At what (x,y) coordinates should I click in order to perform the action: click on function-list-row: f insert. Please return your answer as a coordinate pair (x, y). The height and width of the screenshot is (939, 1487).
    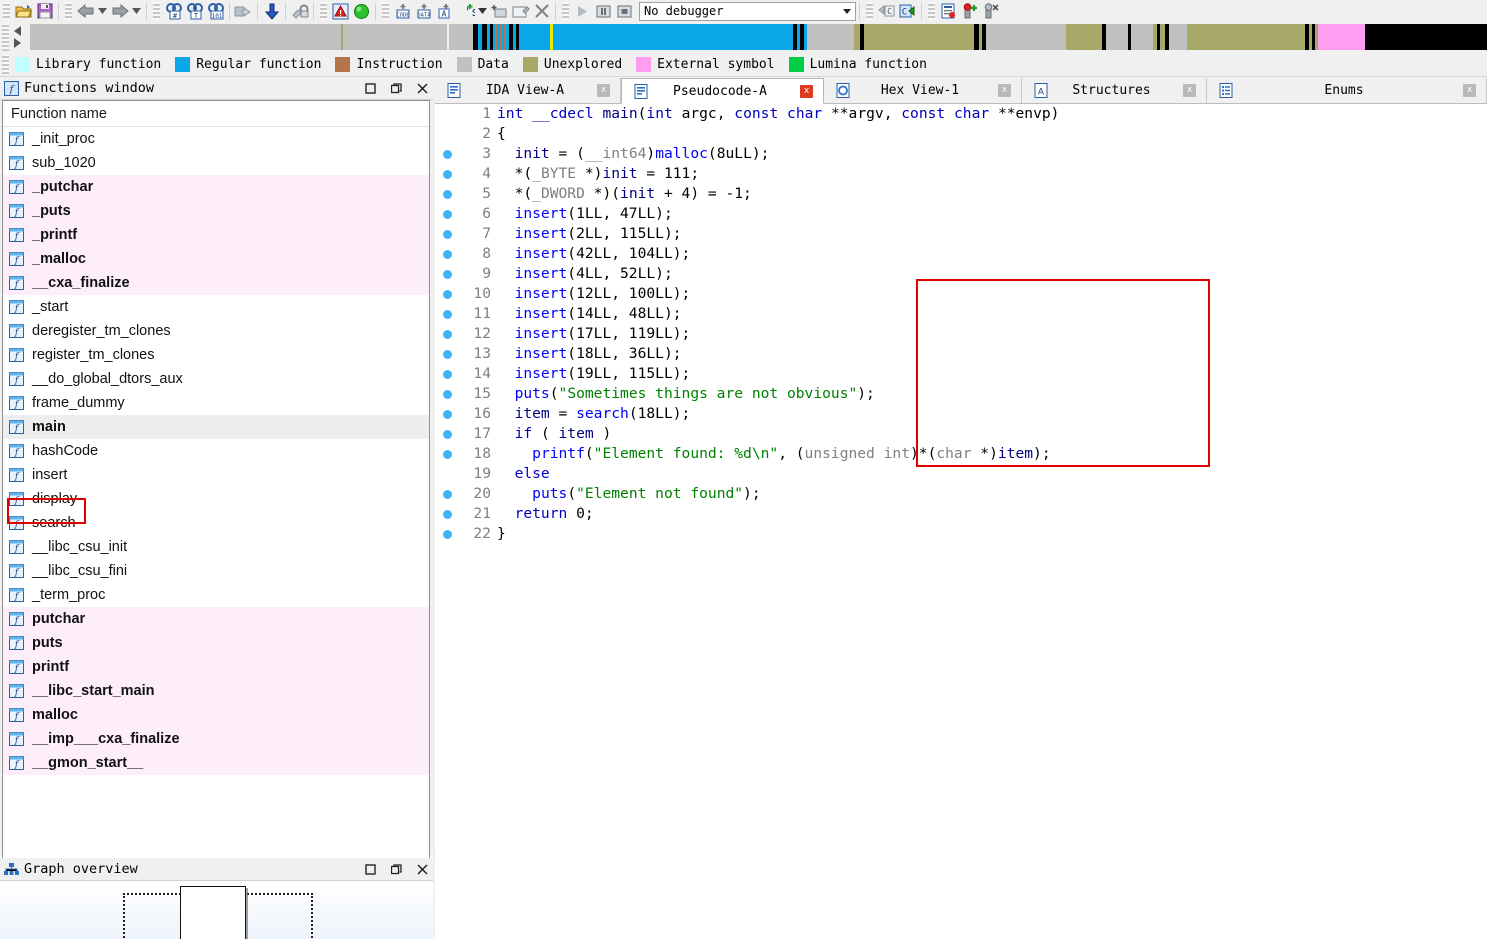
    Looking at the image, I should click on (216, 475).